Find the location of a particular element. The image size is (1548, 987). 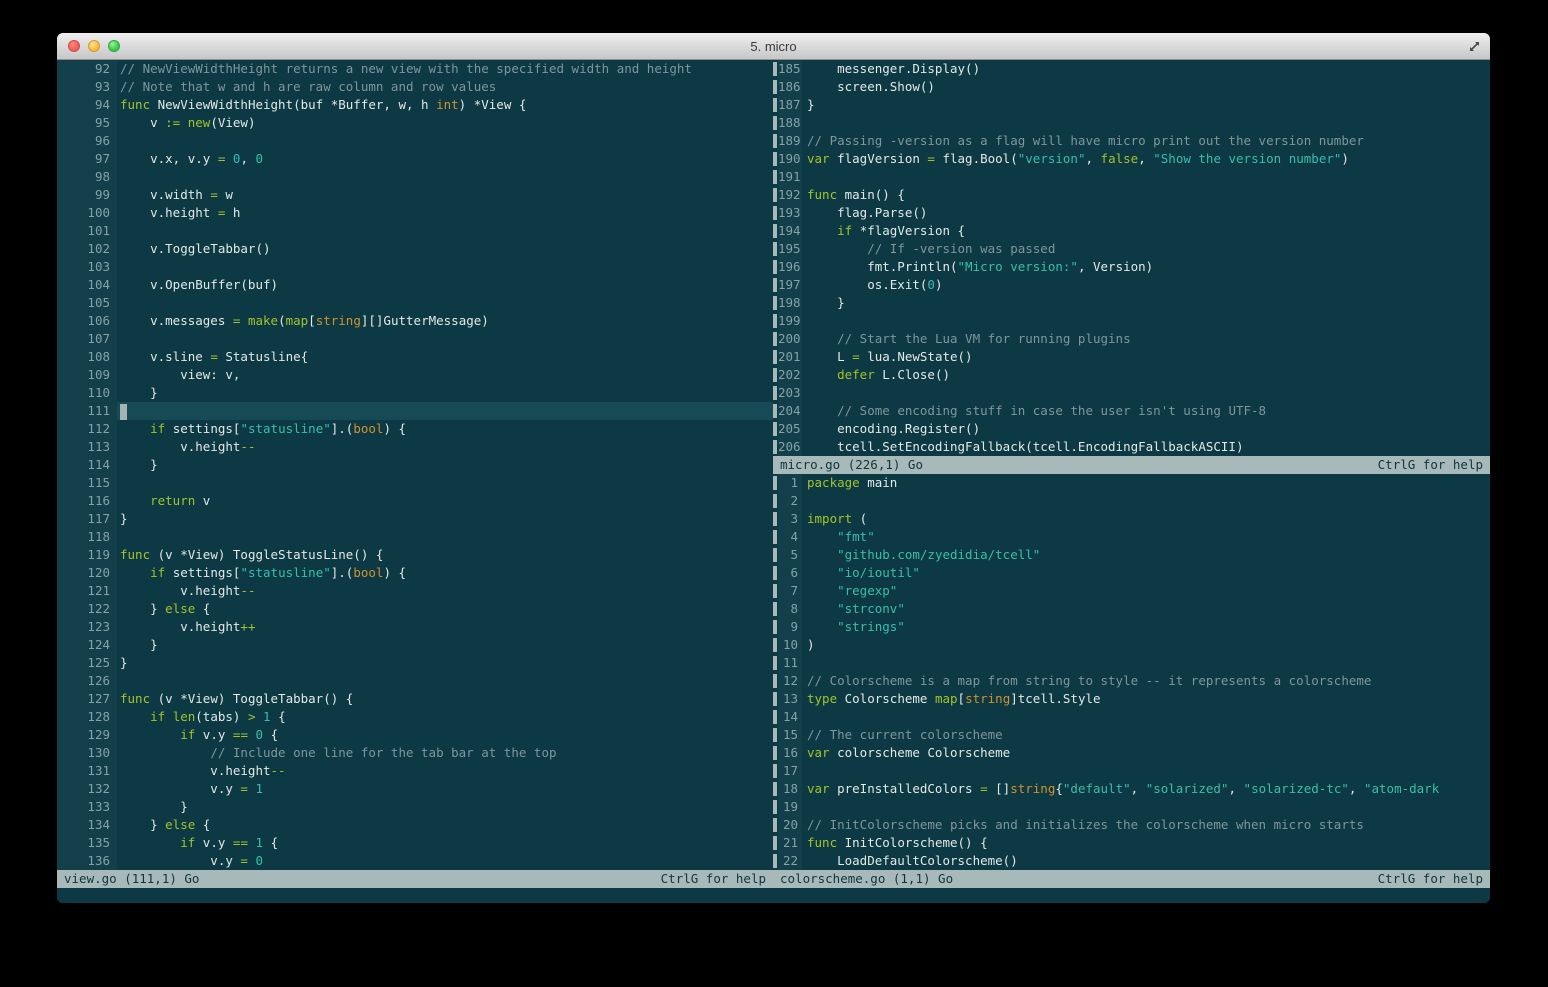

code-line: 102 v.ToggleTabbar() is located at coordinates (415, 249).